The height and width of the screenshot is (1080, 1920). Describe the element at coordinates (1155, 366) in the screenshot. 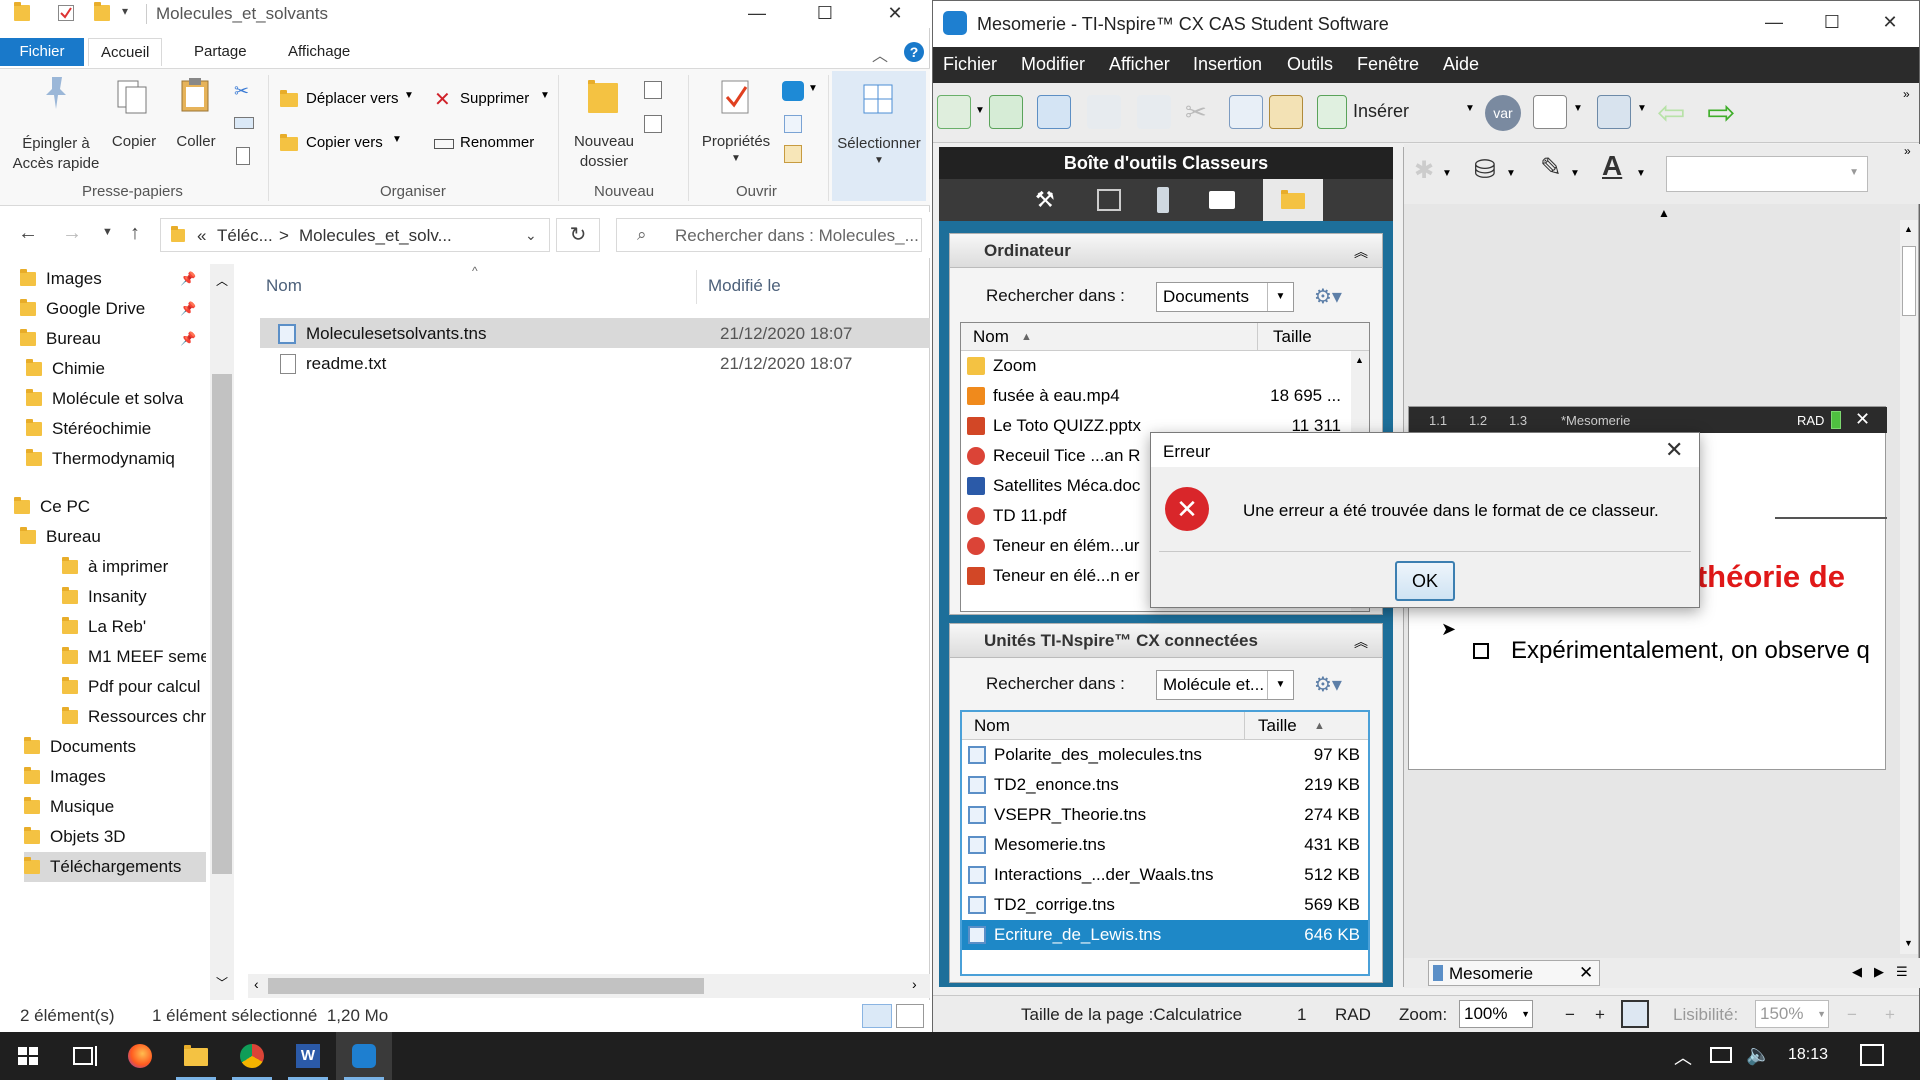

I see `list-item: Zoom` at that location.